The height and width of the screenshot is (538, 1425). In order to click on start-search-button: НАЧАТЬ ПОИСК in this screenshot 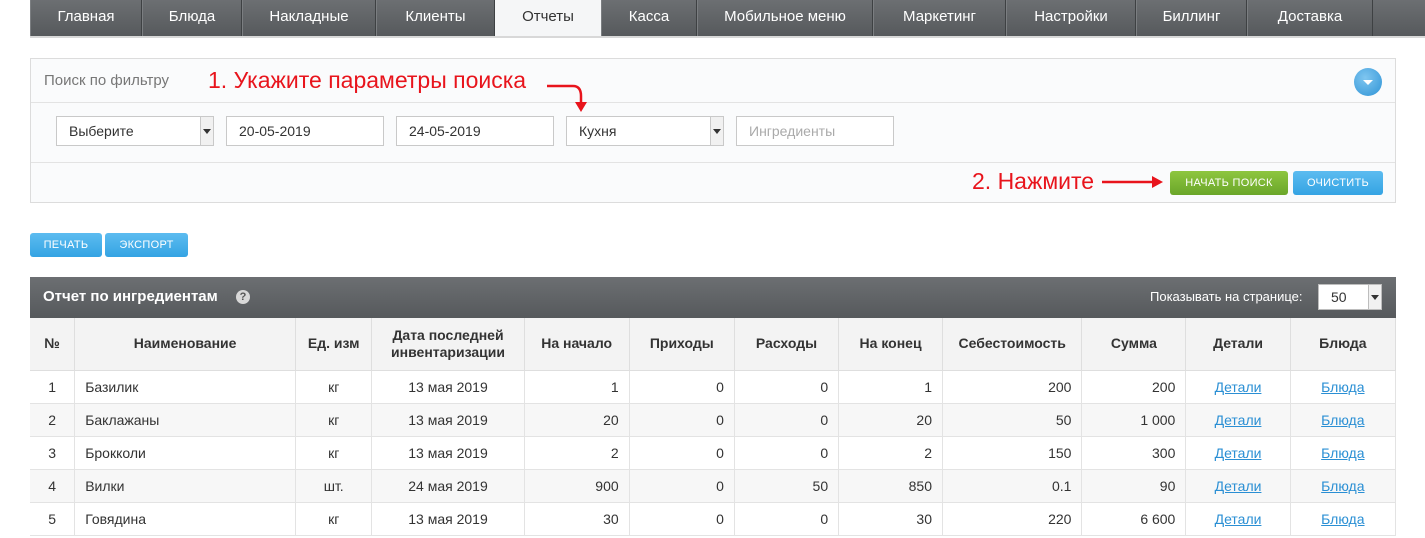, I will do `click(1229, 183)`.